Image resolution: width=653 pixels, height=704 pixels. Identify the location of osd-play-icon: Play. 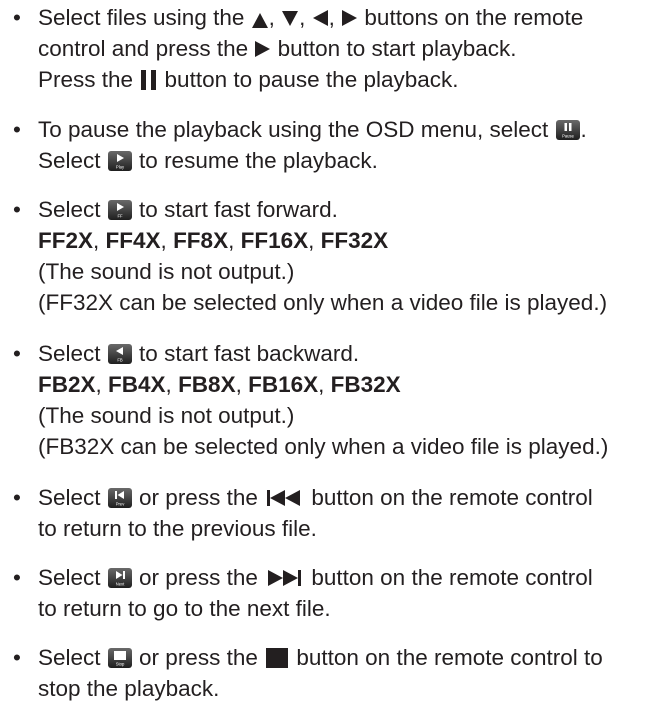
(119, 161).